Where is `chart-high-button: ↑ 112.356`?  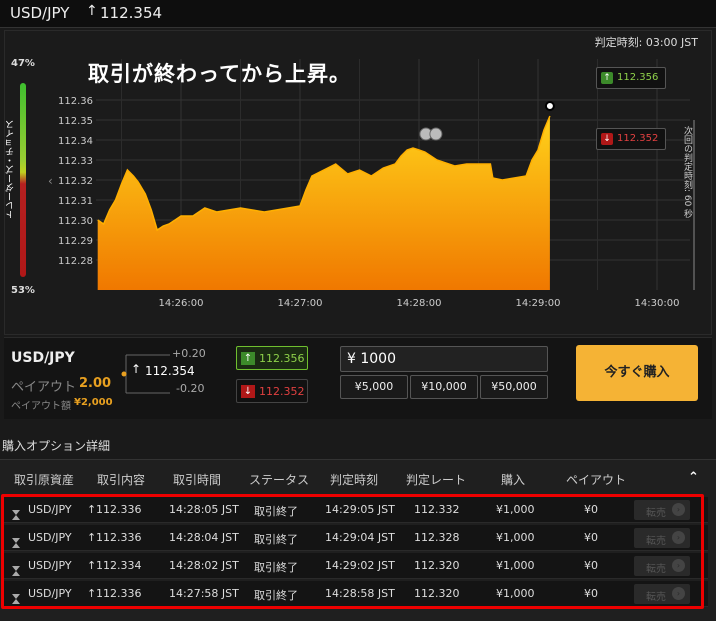
chart-high-button: ↑ 112.356 is located at coordinates (631, 78).